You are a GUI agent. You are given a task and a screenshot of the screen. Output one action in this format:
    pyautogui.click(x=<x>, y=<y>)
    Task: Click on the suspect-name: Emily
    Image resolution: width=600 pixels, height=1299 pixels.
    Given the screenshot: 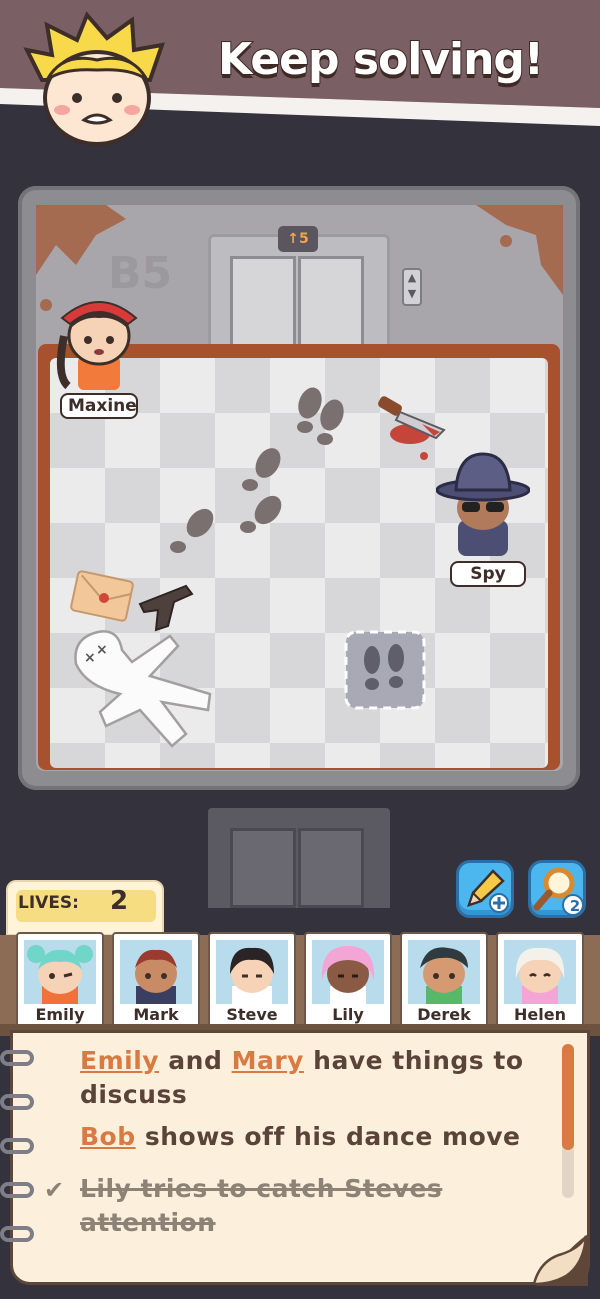 What is the action you would take?
    pyautogui.click(x=60, y=1014)
    